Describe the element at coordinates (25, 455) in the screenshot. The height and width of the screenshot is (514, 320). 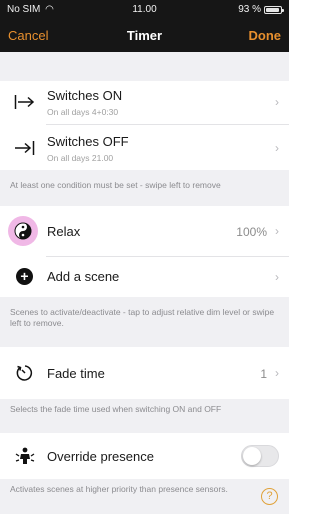
I see `presence-icon` at that location.